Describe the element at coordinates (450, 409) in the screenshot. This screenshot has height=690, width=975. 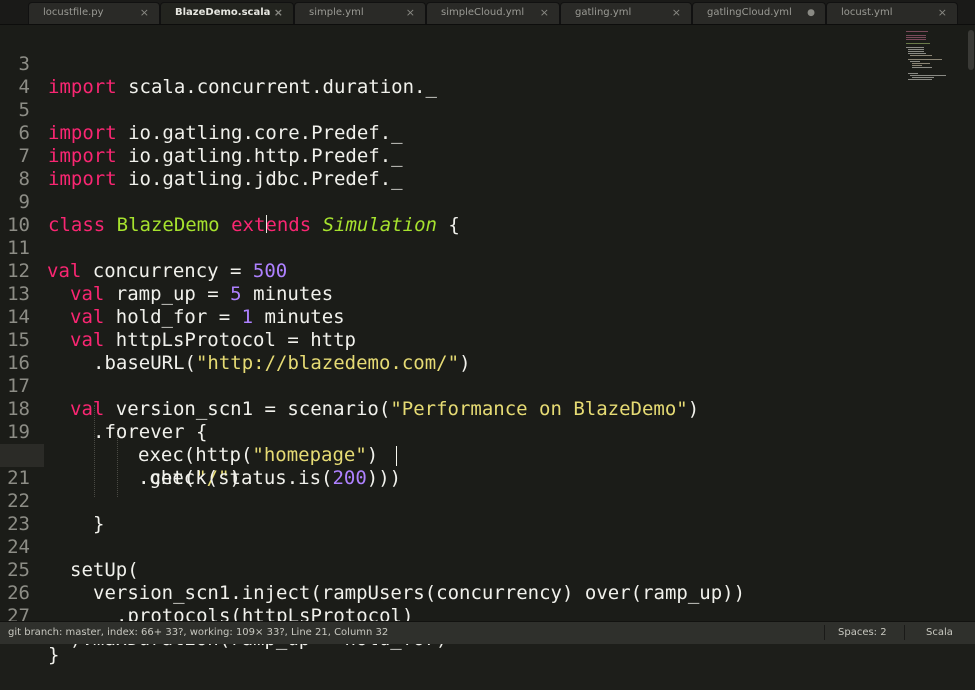
I see `code-line: 18 .forever {` at that location.